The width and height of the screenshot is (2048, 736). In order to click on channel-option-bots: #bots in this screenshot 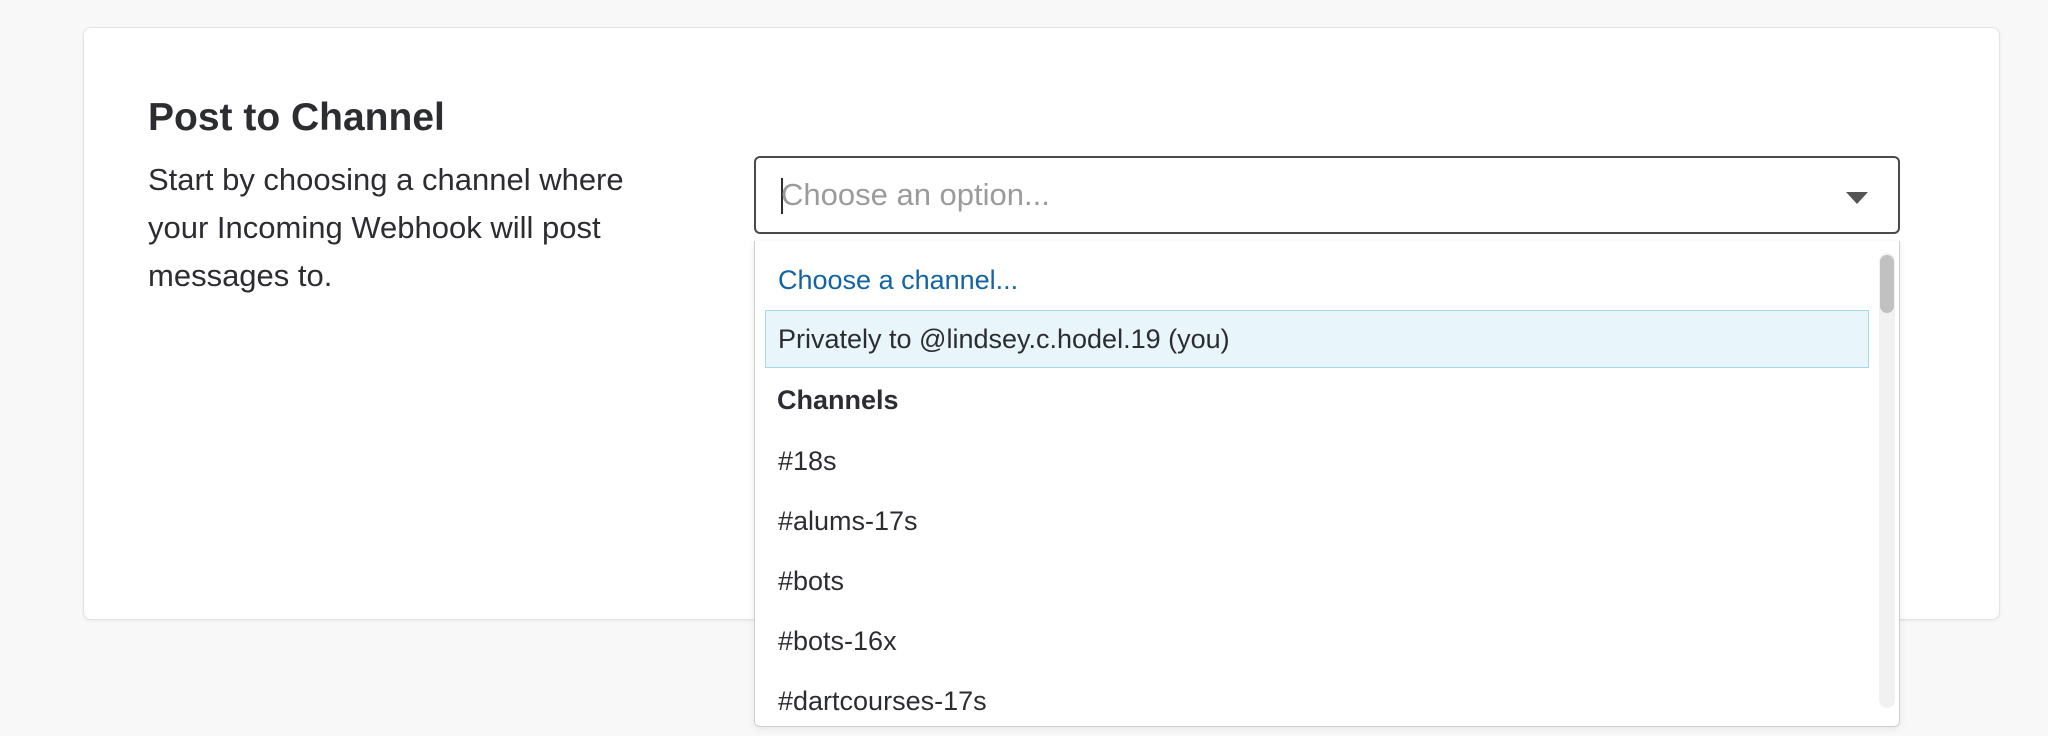, I will do `click(1317, 581)`.